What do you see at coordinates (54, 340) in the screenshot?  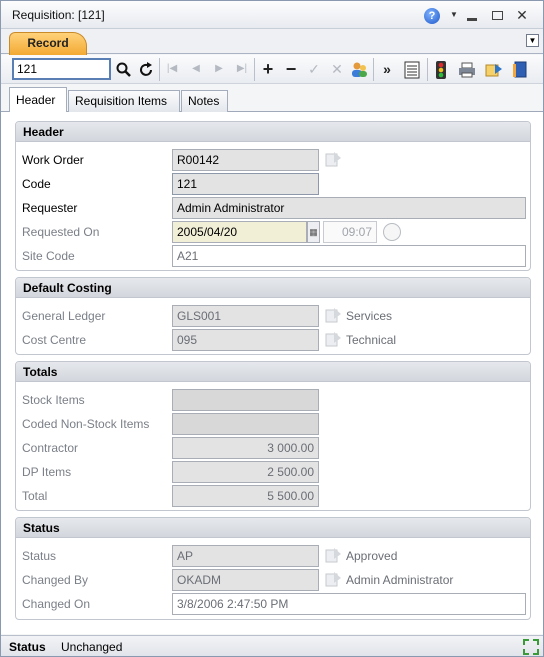 I see `cost-centre-label: Cost Centre` at bounding box center [54, 340].